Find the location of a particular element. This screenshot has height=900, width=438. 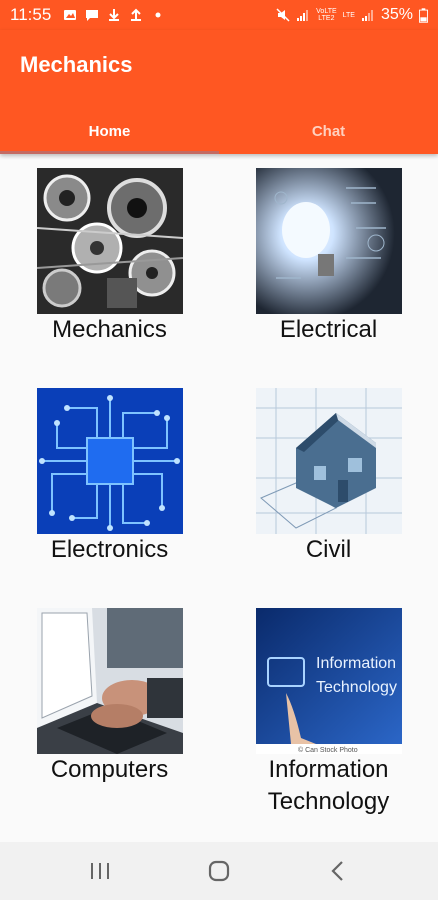

signal-1-icon is located at coordinates (303, 15).